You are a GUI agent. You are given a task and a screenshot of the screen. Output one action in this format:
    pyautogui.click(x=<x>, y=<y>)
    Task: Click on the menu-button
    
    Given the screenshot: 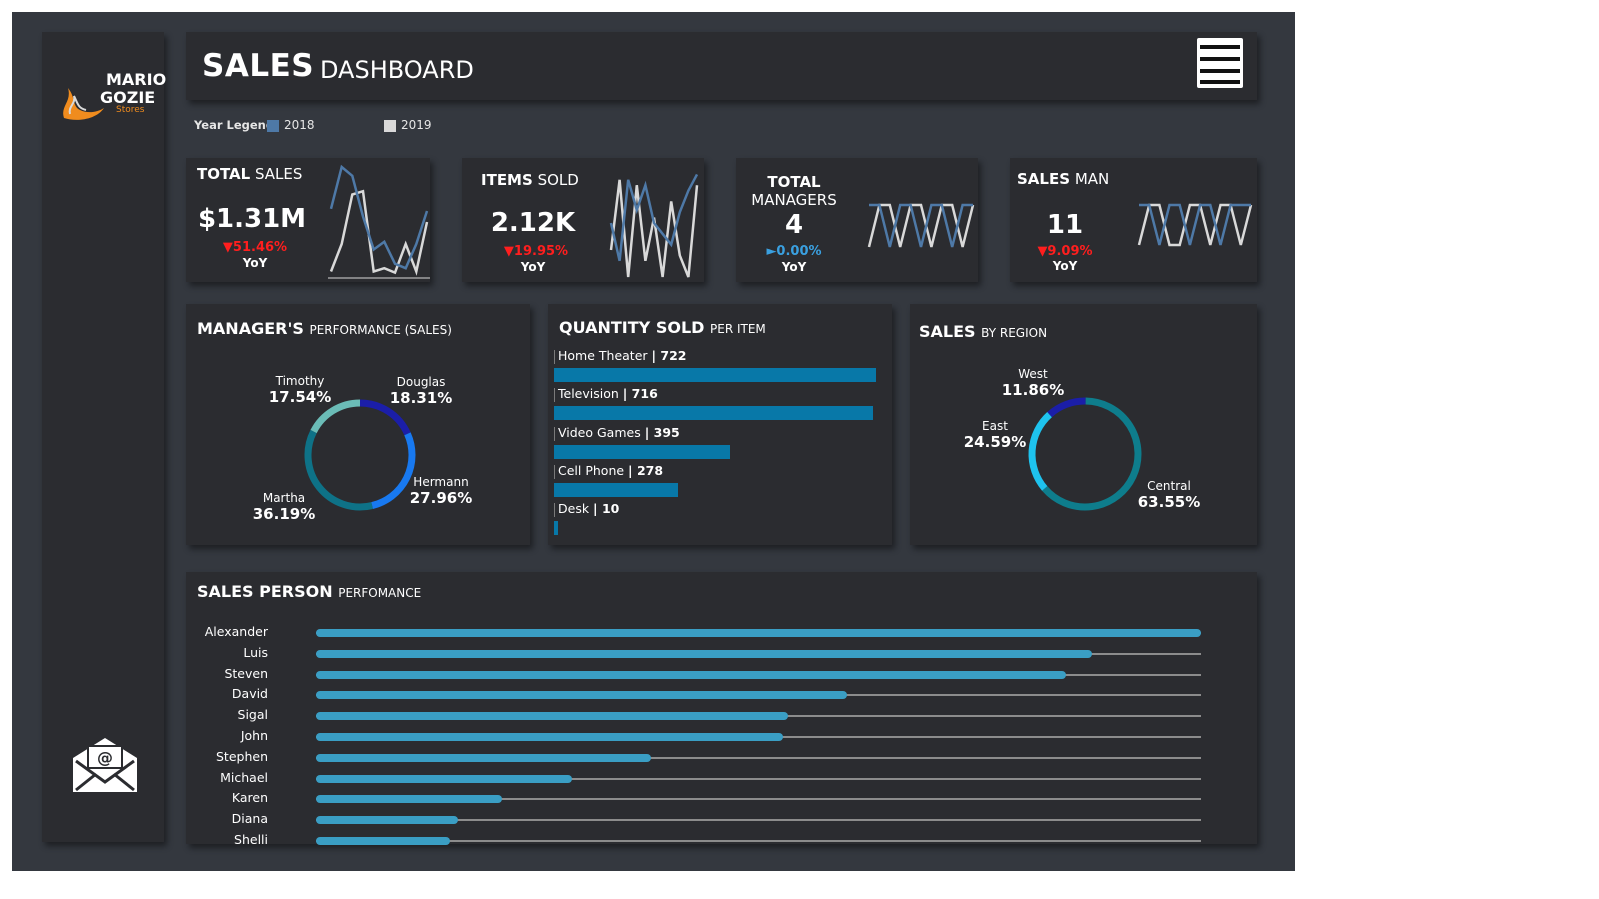 What is the action you would take?
    pyautogui.click(x=1220, y=63)
    